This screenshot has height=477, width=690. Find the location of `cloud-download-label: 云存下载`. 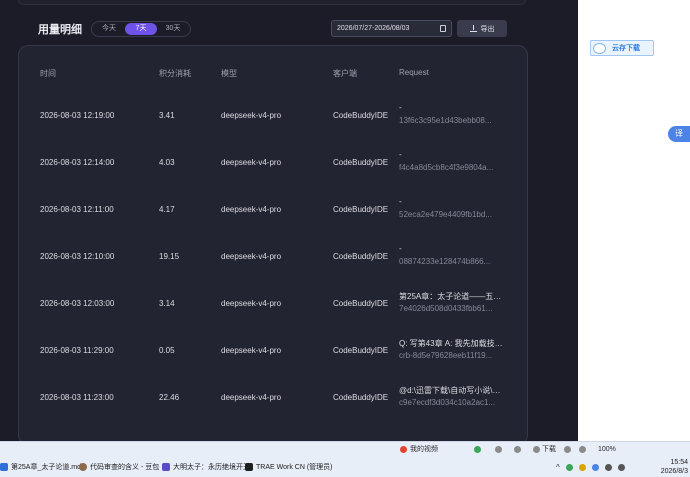

cloud-download-label: 云存下载 is located at coordinates (626, 48).